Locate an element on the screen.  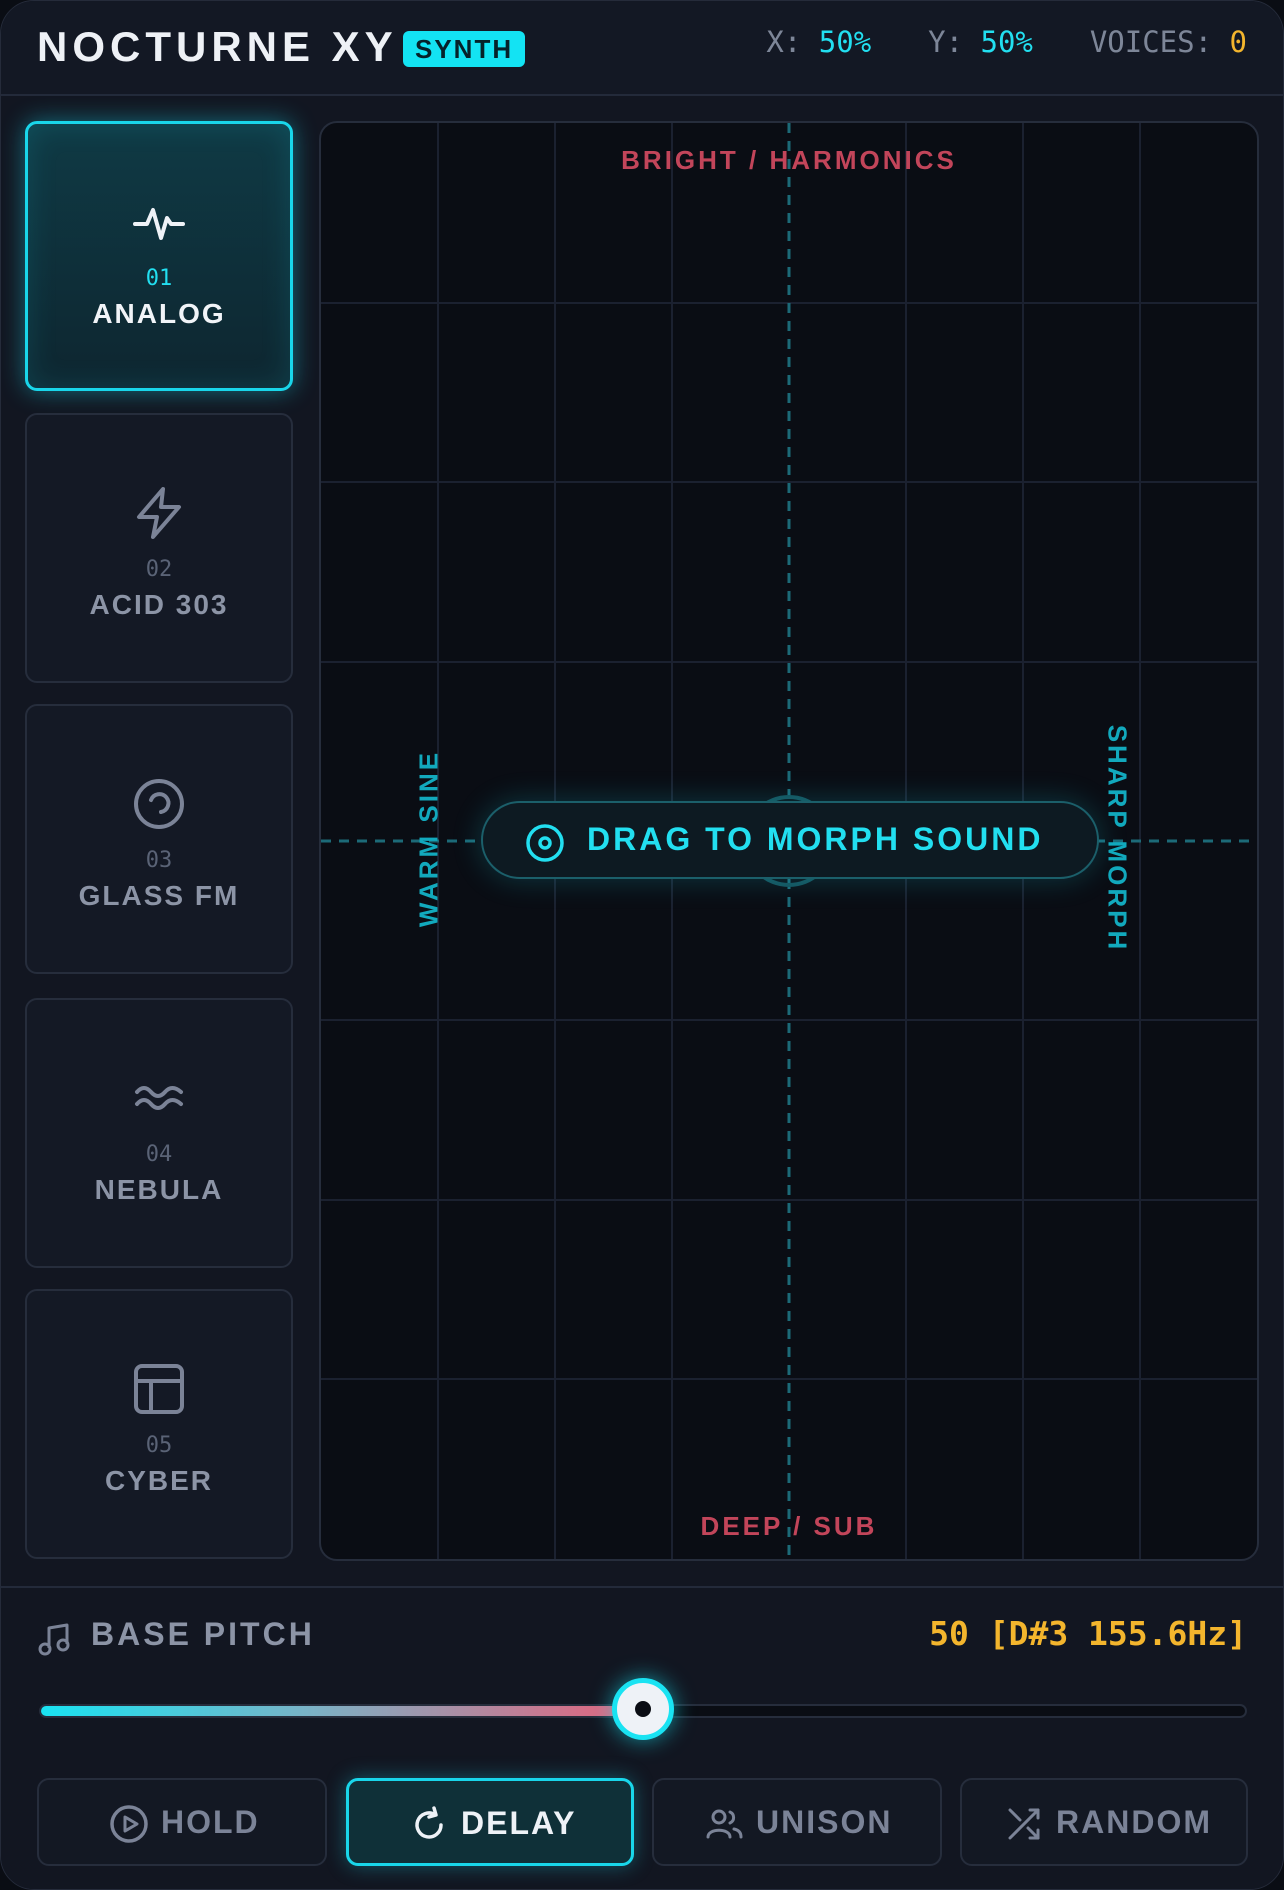
pad-label-bottom: DEEP / SUB is located at coordinates (789, 1526).